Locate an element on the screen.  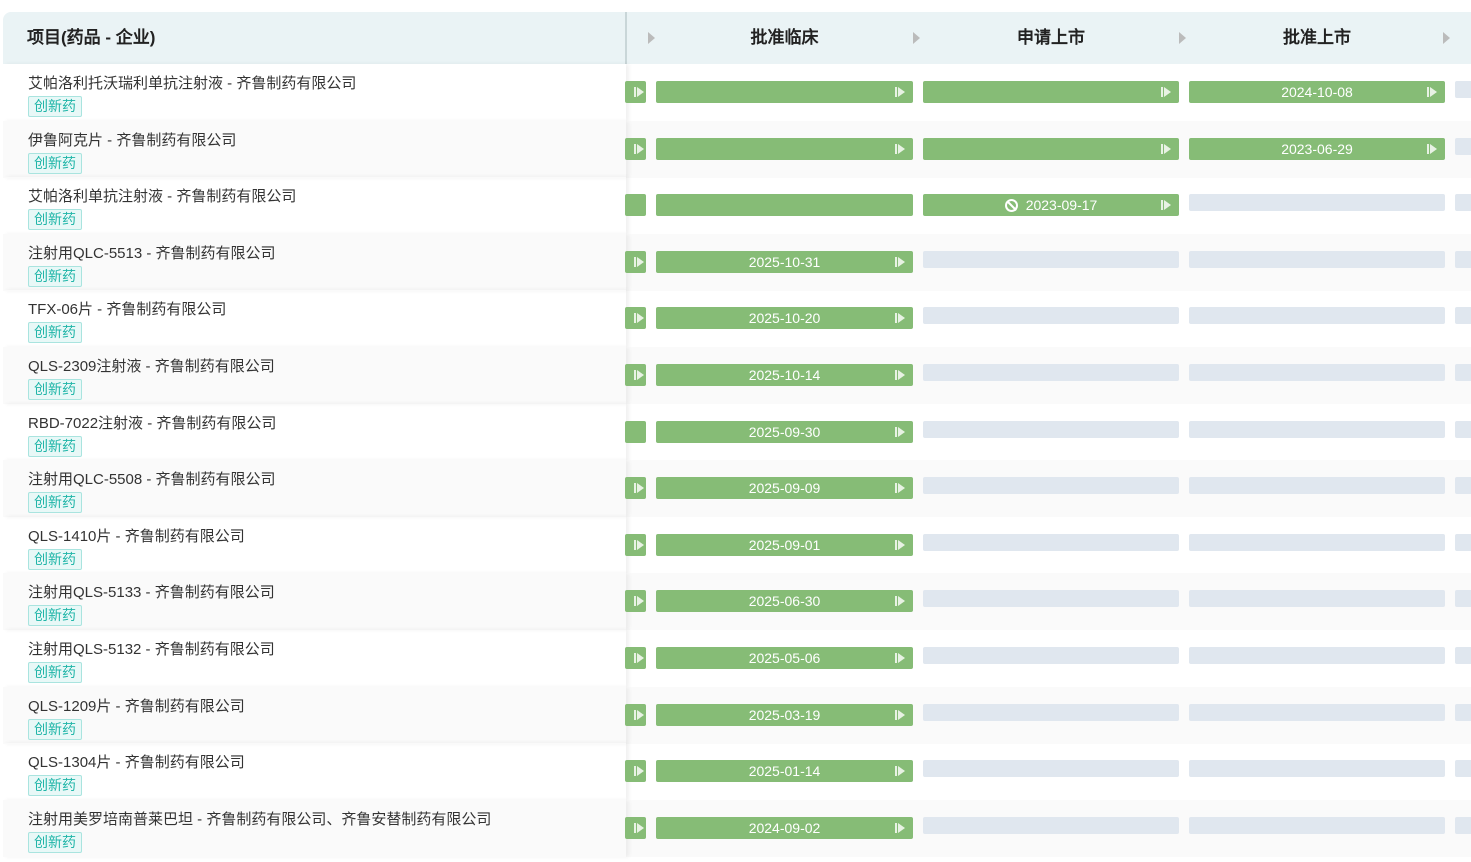
stage-bar: 2025-10-31 is located at coordinates (784, 261).